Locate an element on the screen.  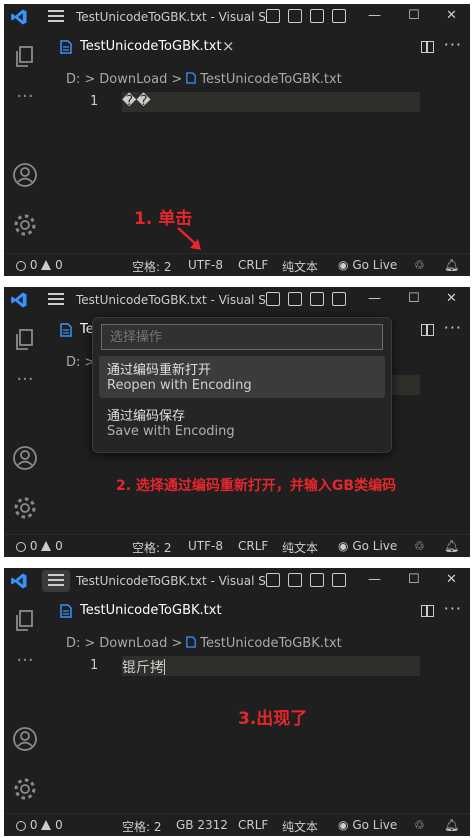
palette-item-label: 通过编码保存 is located at coordinates (146, 416).